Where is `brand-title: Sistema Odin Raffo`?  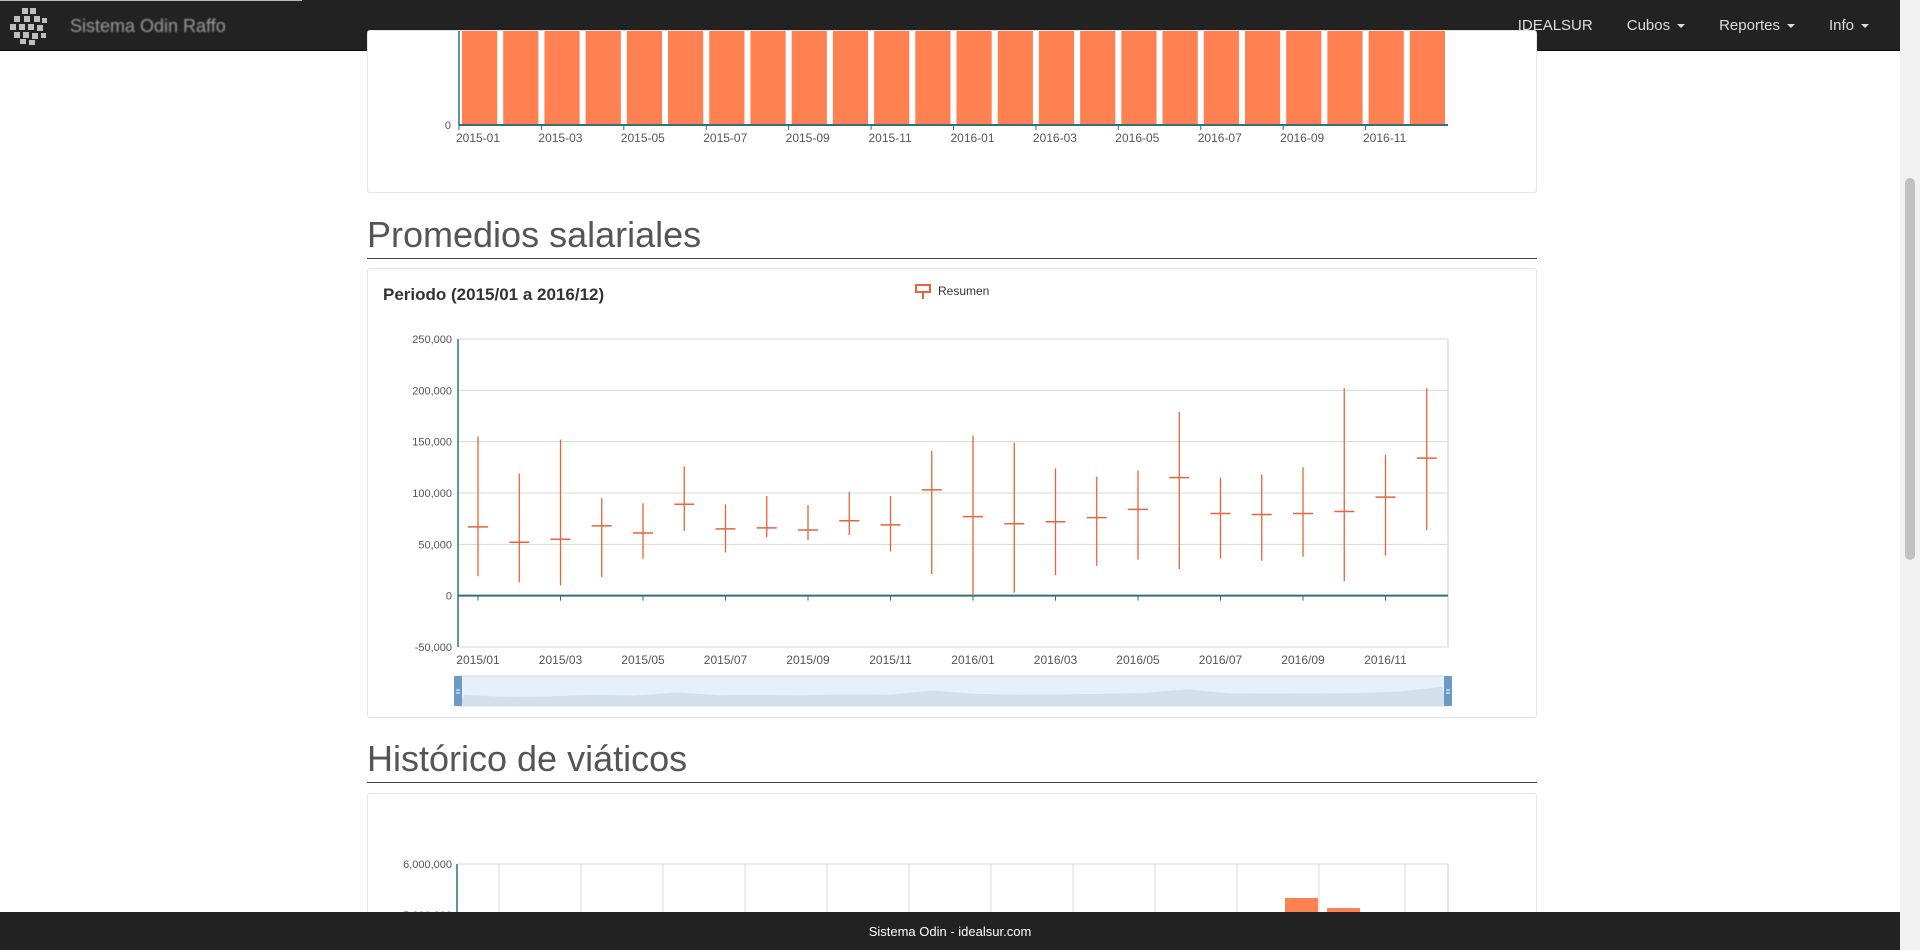
brand-title: Sistema Odin Raffo is located at coordinates (148, 25).